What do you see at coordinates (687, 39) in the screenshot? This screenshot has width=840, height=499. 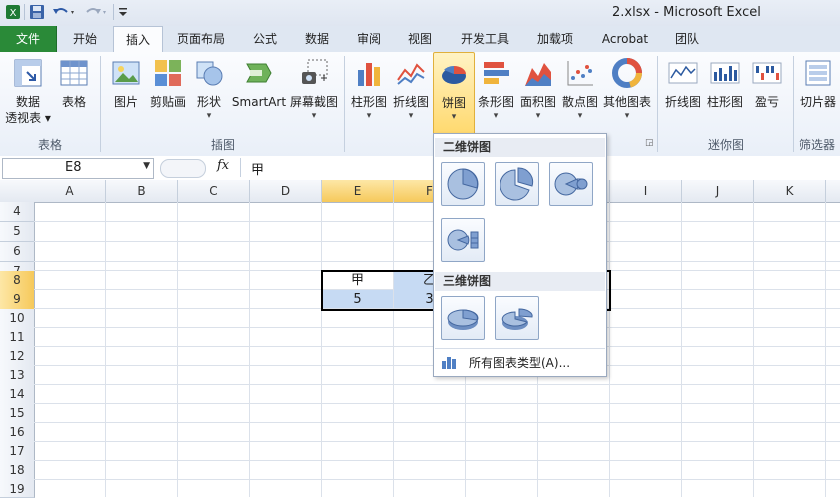 I see `tab-team: 团队` at bounding box center [687, 39].